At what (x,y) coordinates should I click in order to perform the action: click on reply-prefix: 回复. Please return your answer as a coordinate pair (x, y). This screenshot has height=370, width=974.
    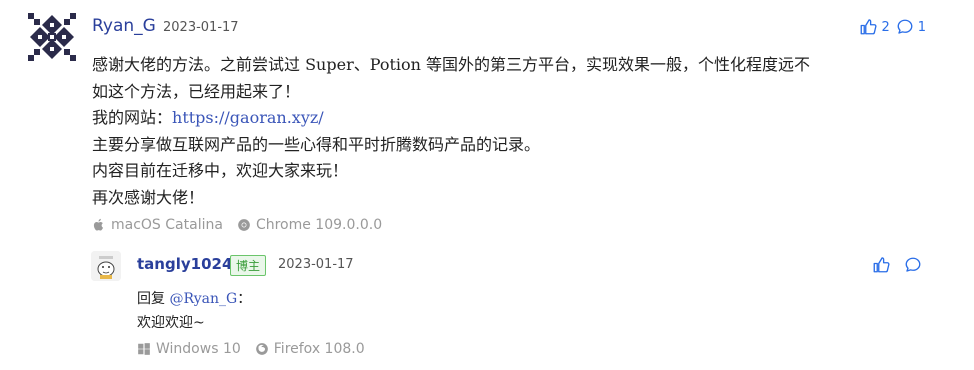
    Looking at the image, I should click on (151, 299).